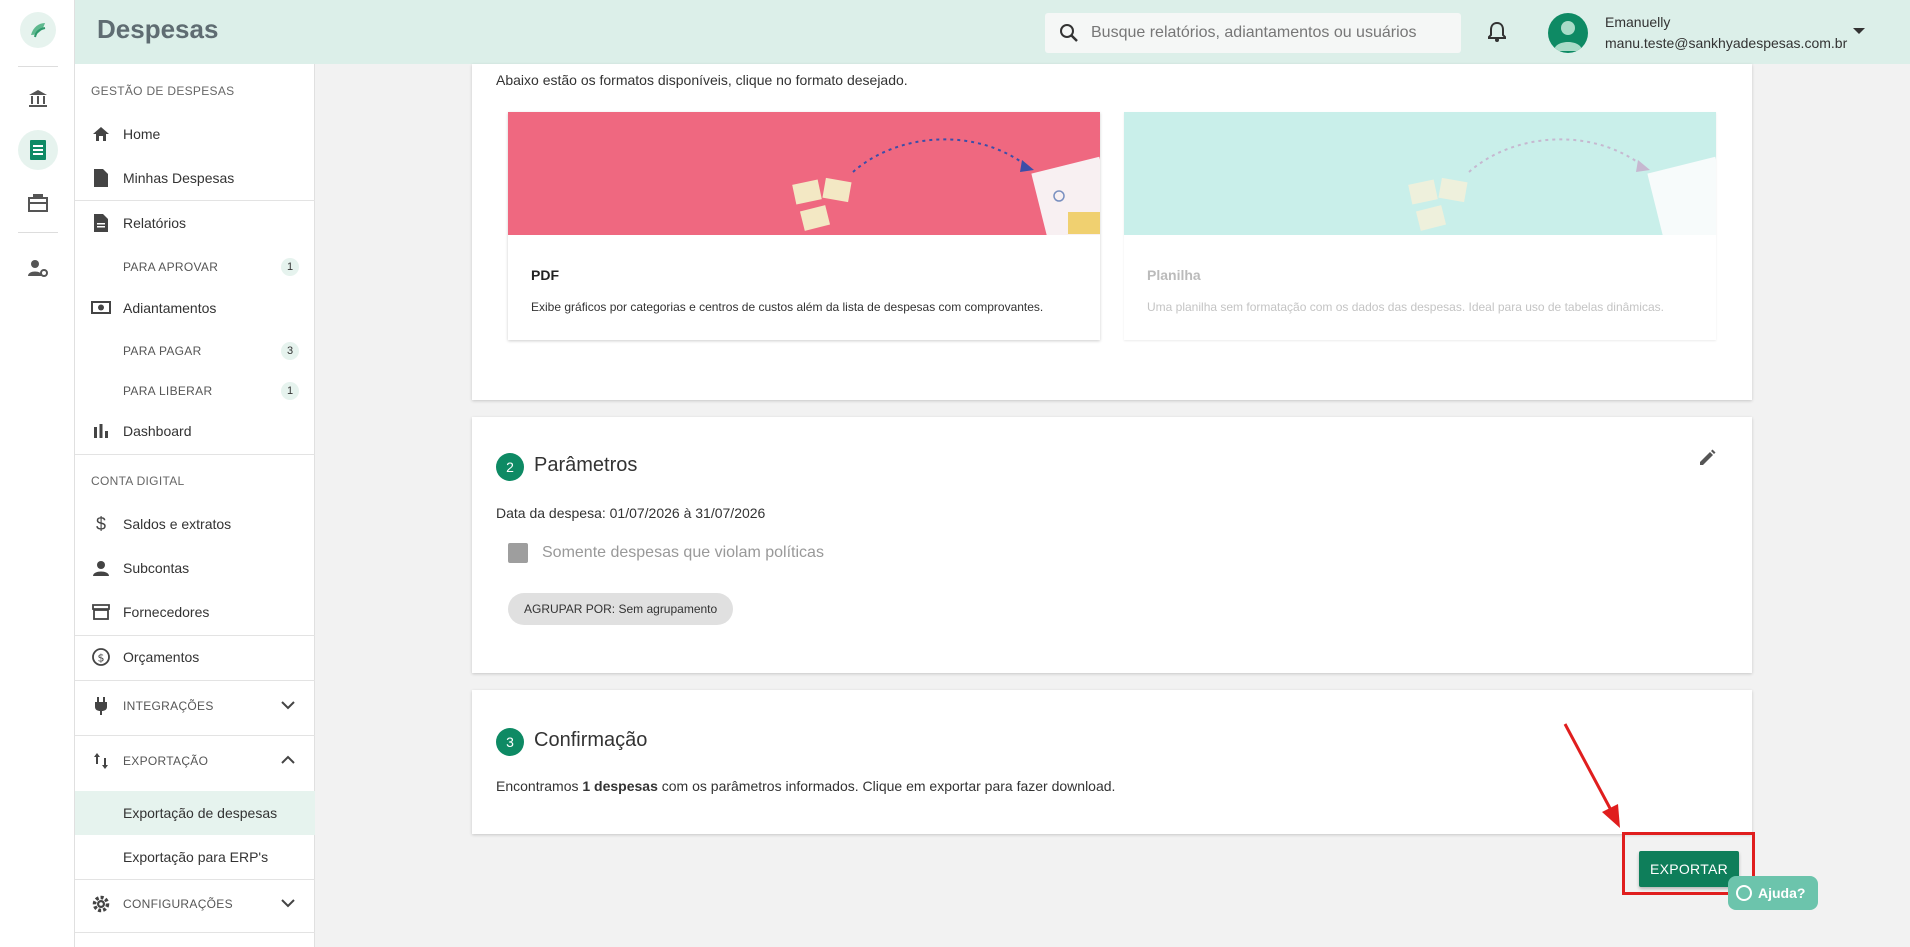 Image resolution: width=1910 pixels, height=947 pixels. What do you see at coordinates (1638, 22) in the screenshot?
I see `user-name: Emanuelly` at bounding box center [1638, 22].